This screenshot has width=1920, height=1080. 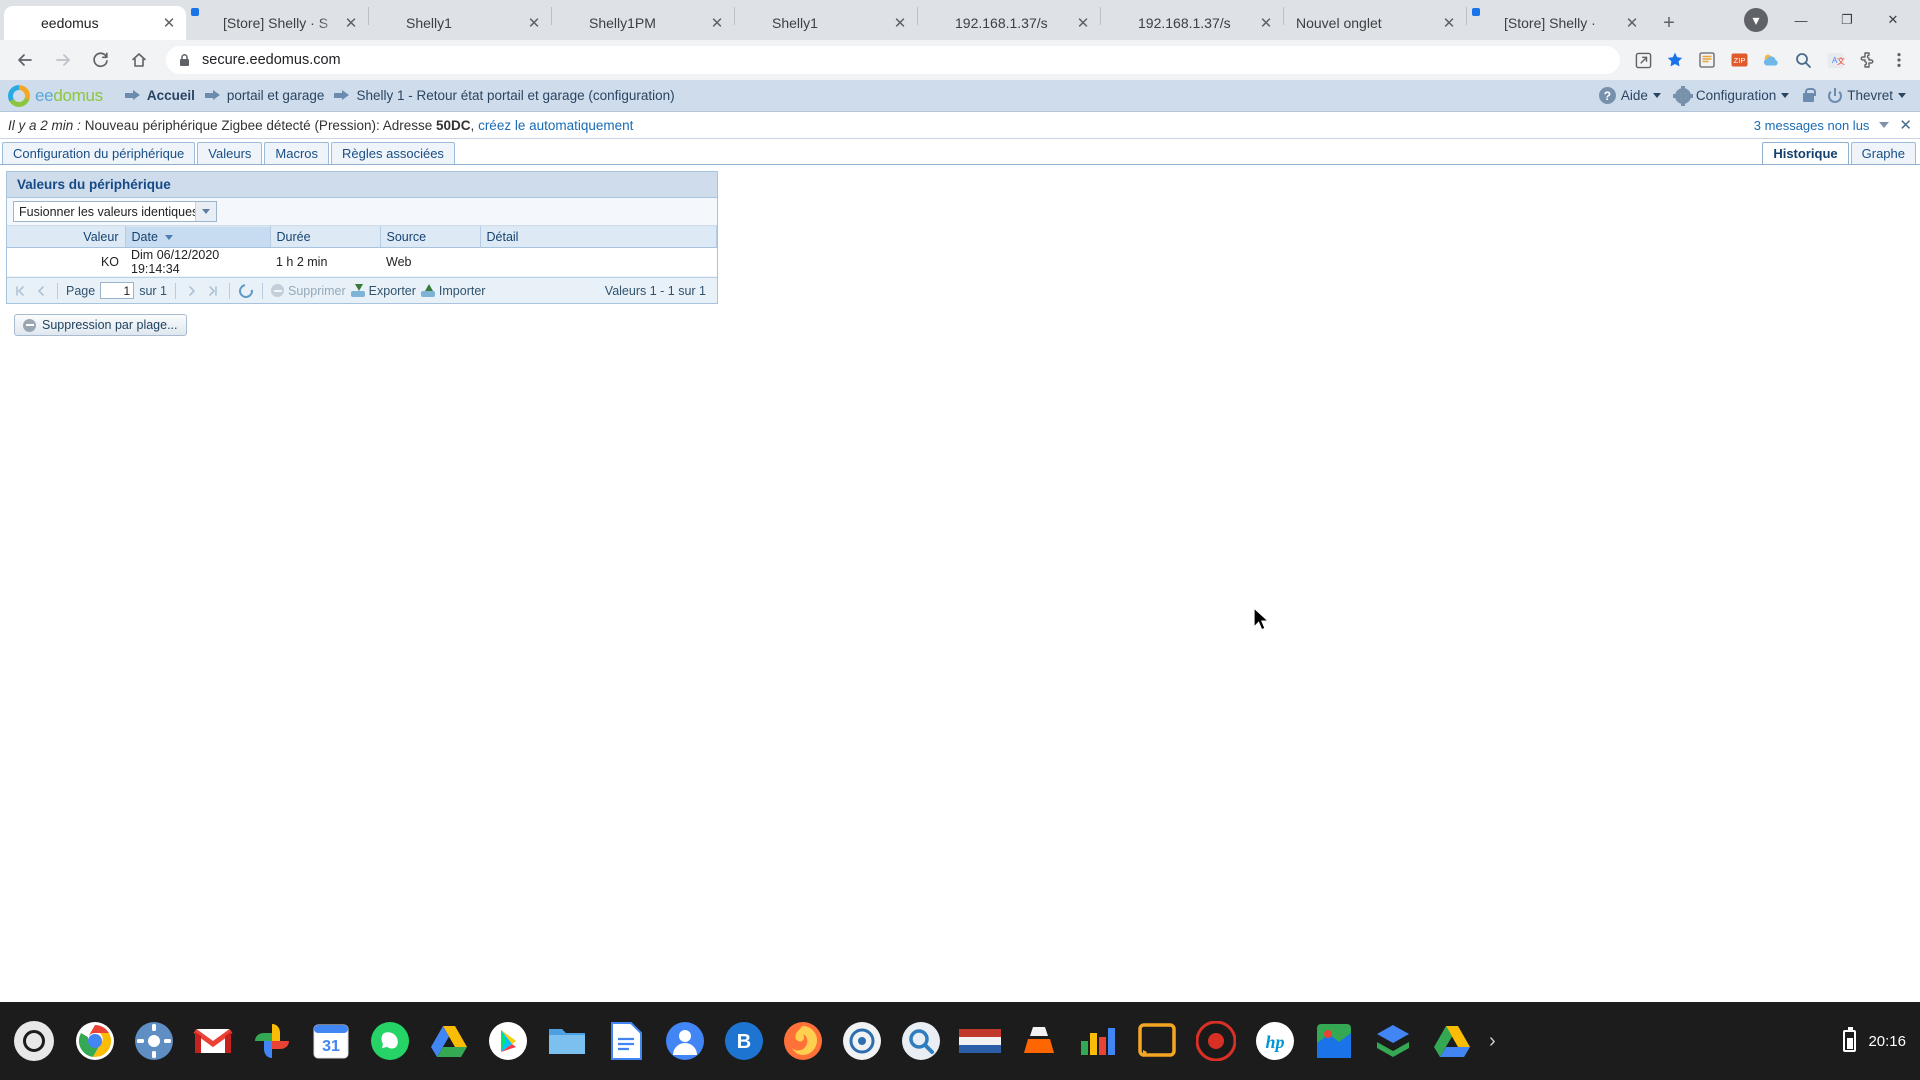 What do you see at coordinates (115, 211) in the screenshot?
I see `merge-values-select: Fusionner les valeurs identiques` at bounding box center [115, 211].